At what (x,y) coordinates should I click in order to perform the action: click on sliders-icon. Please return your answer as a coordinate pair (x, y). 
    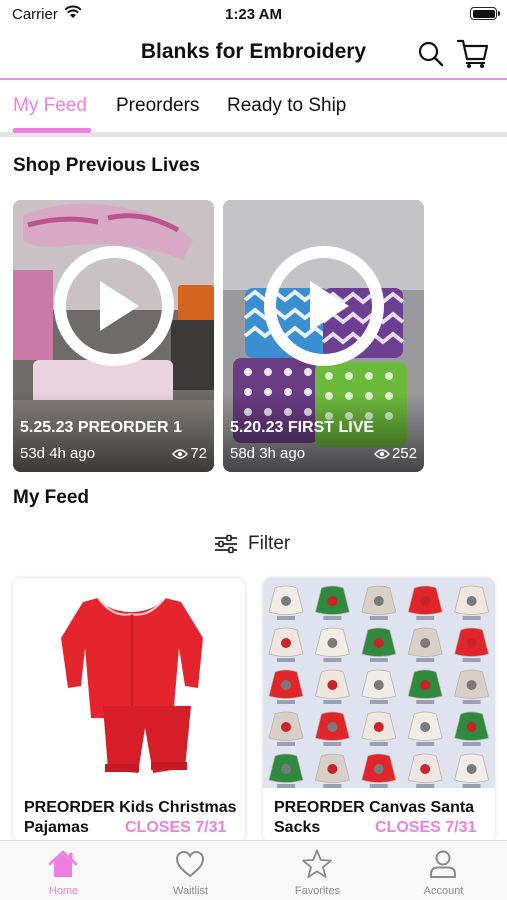
    Looking at the image, I should click on (226, 544).